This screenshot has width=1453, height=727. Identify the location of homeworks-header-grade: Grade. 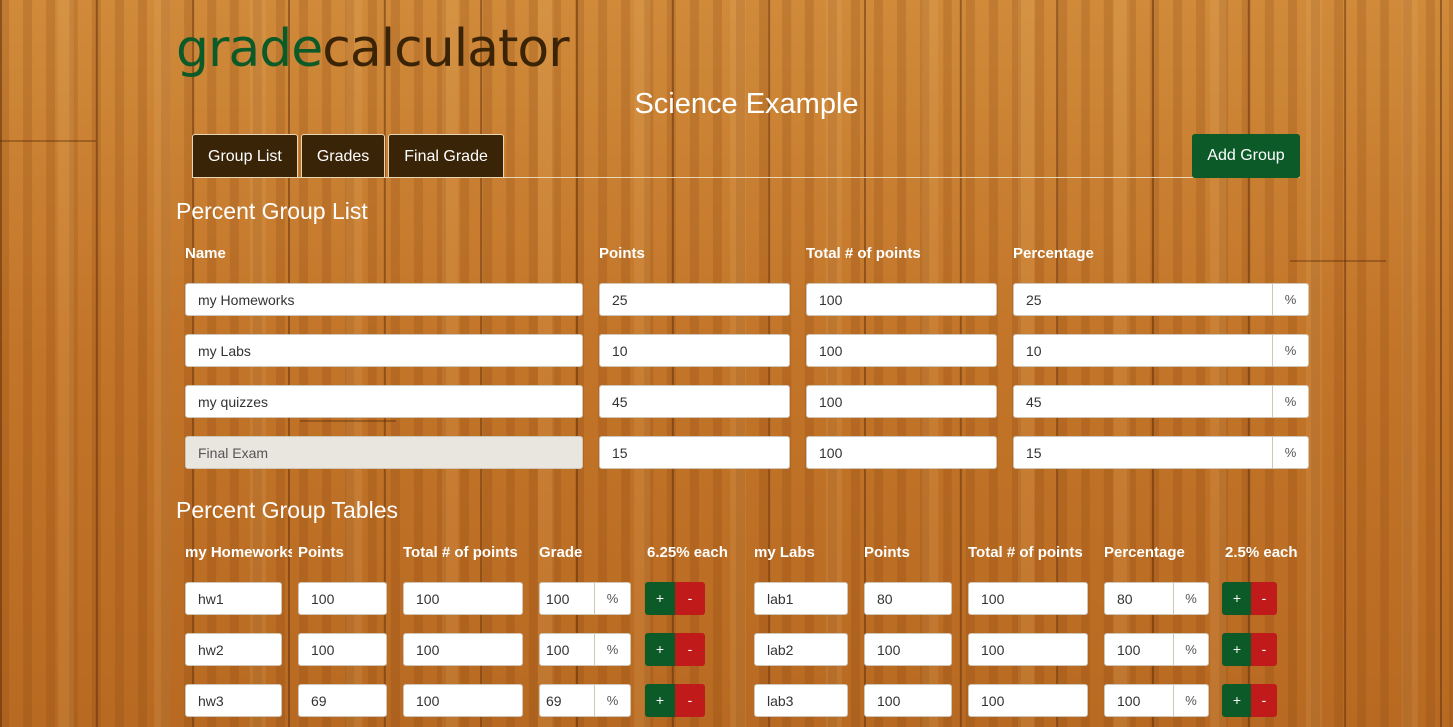
(561, 552).